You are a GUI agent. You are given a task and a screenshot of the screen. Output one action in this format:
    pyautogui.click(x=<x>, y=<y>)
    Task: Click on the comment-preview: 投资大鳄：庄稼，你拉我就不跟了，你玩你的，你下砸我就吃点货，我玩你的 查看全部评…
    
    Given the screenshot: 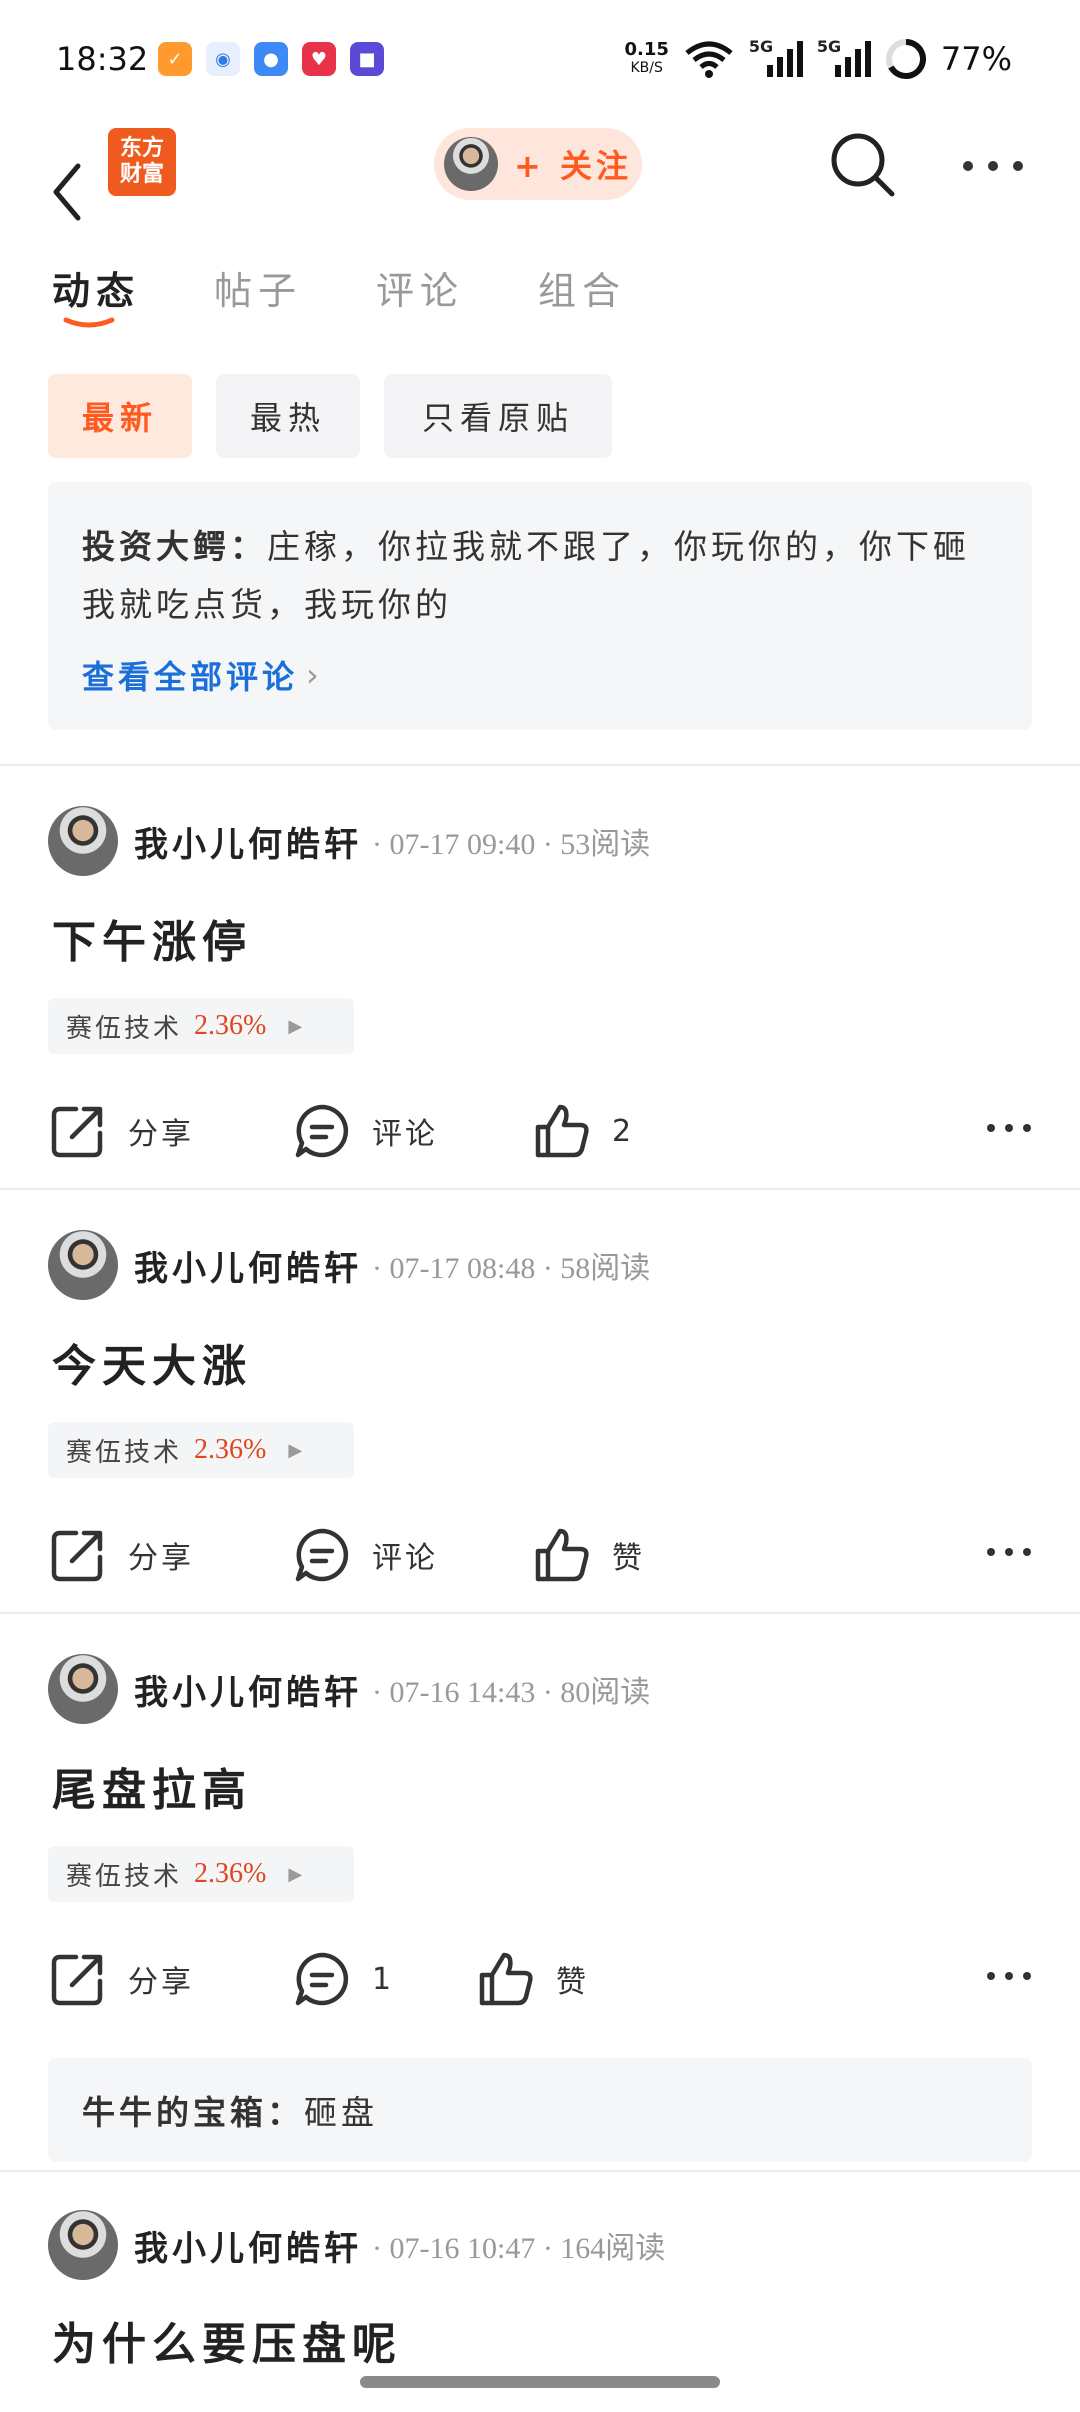 What is the action you would take?
    pyautogui.click(x=540, y=606)
    